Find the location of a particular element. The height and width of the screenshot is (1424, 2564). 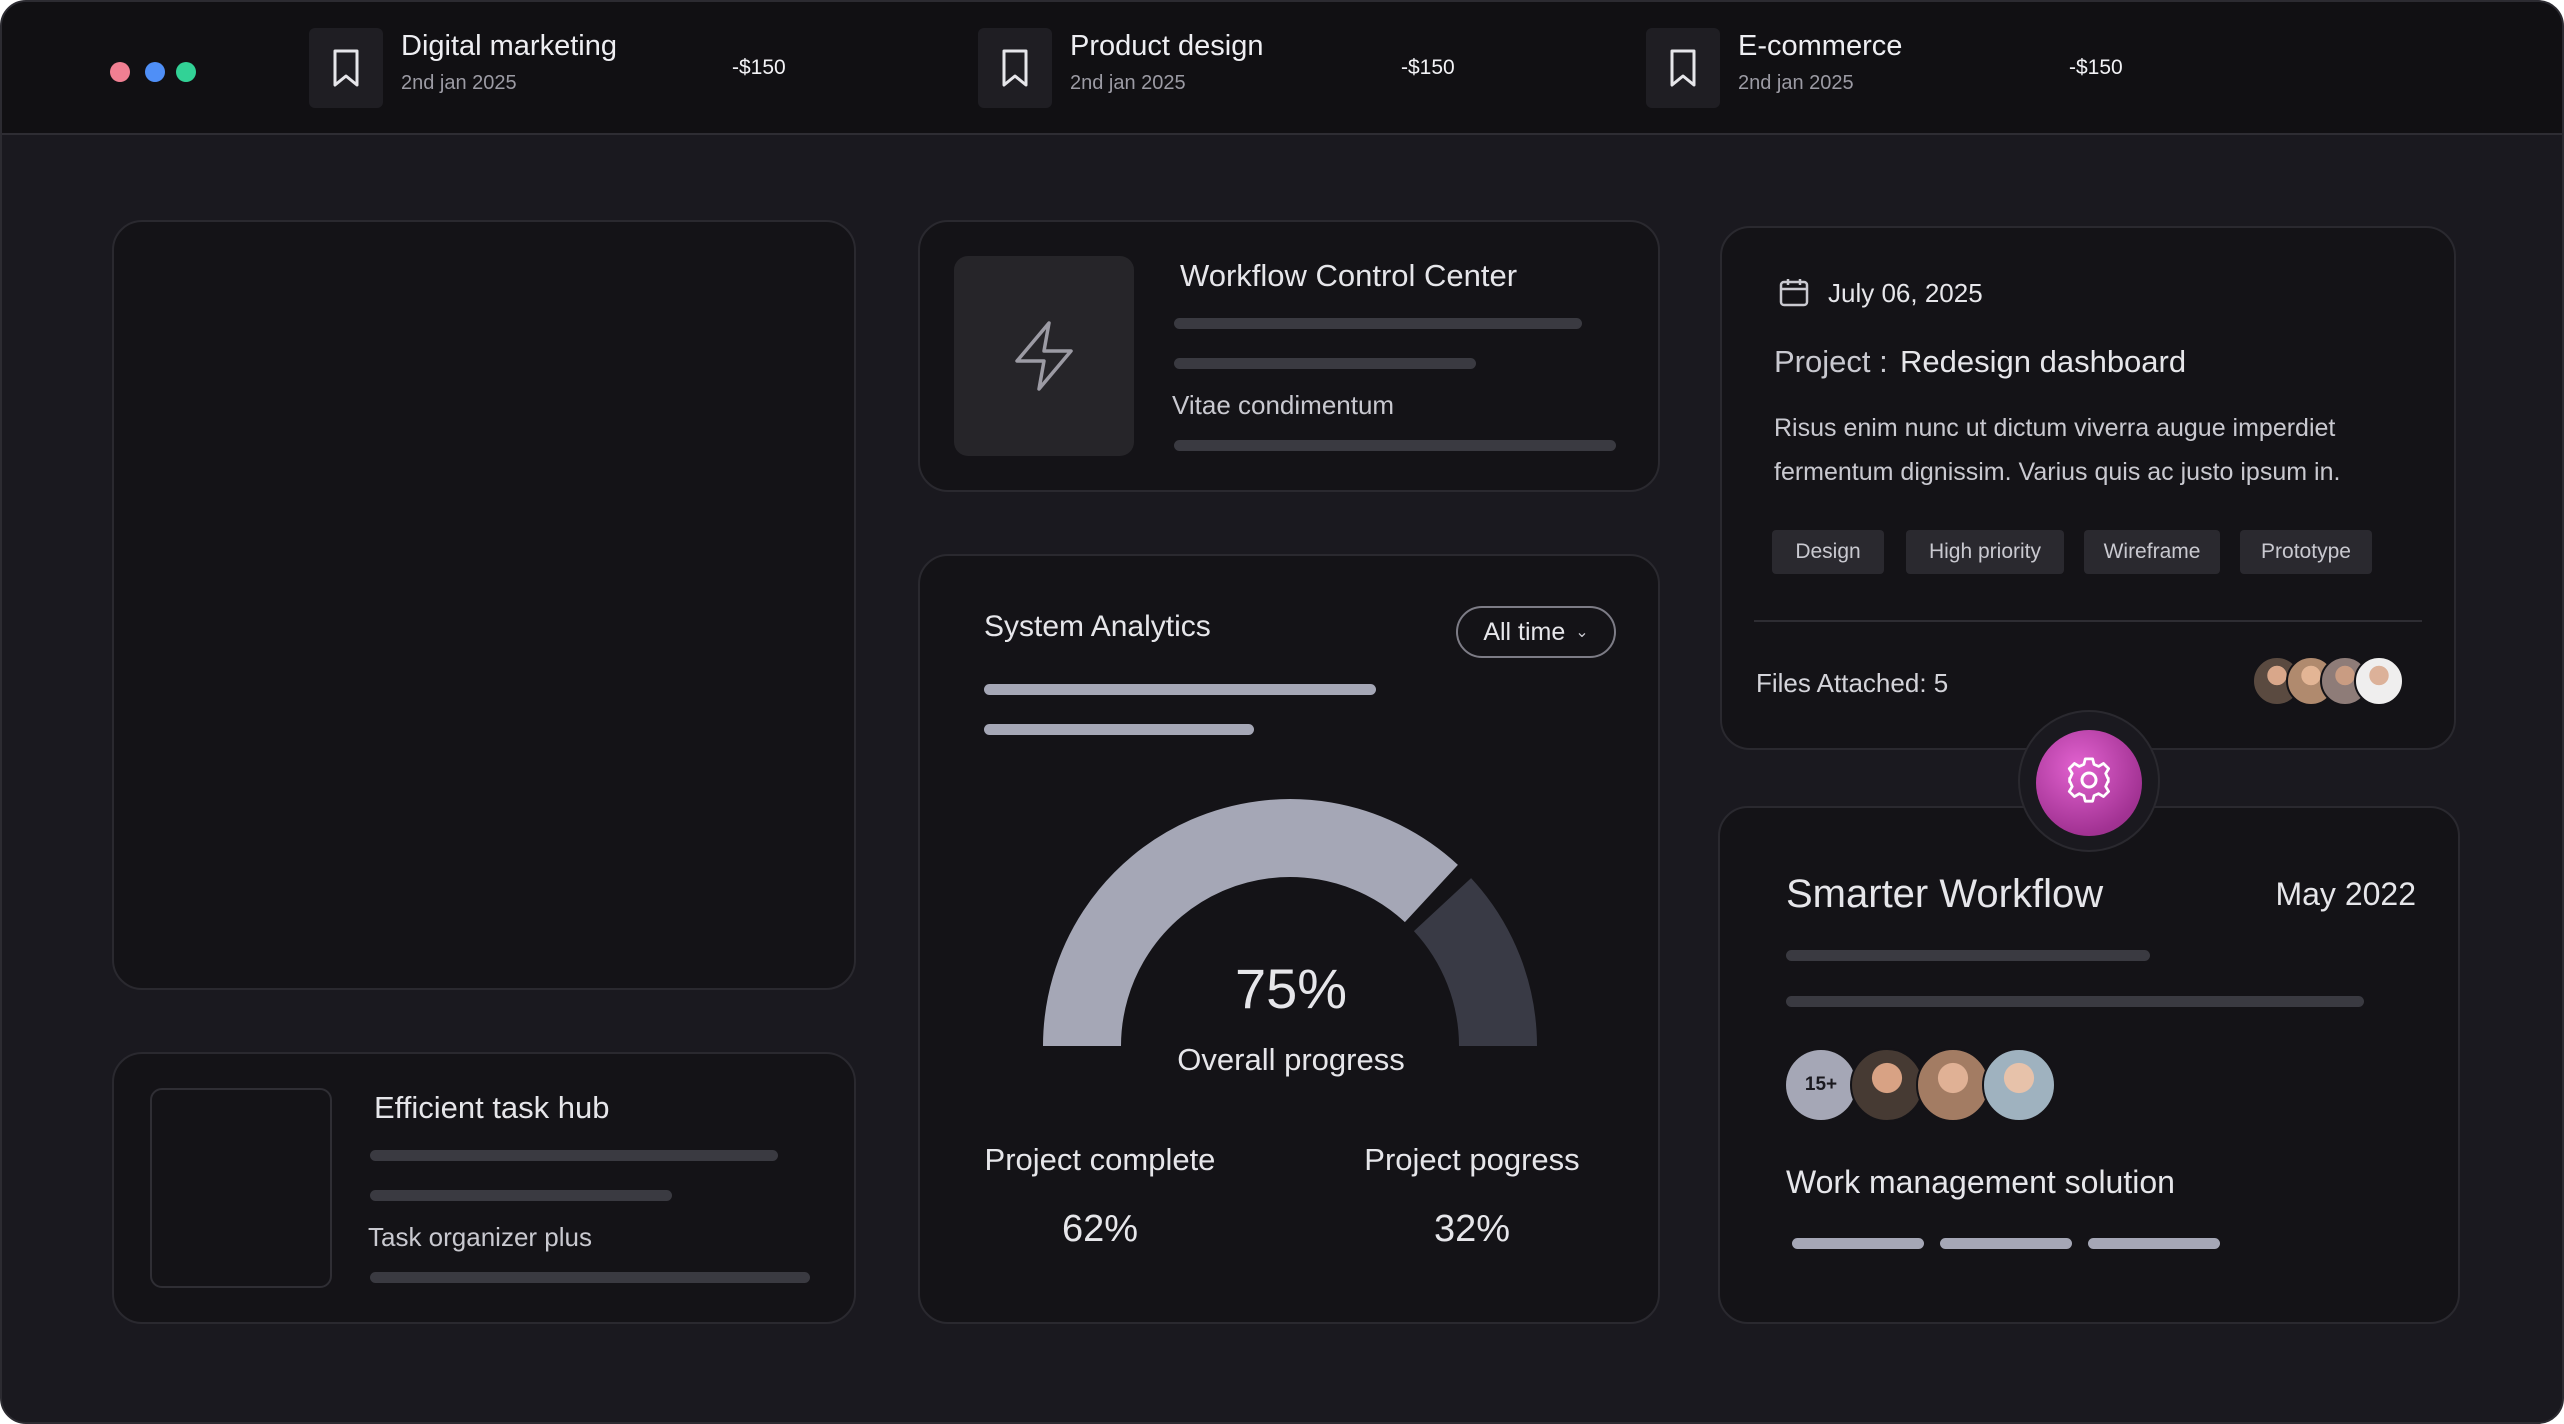

tag-chip: Prototype is located at coordinates (2306, 552).